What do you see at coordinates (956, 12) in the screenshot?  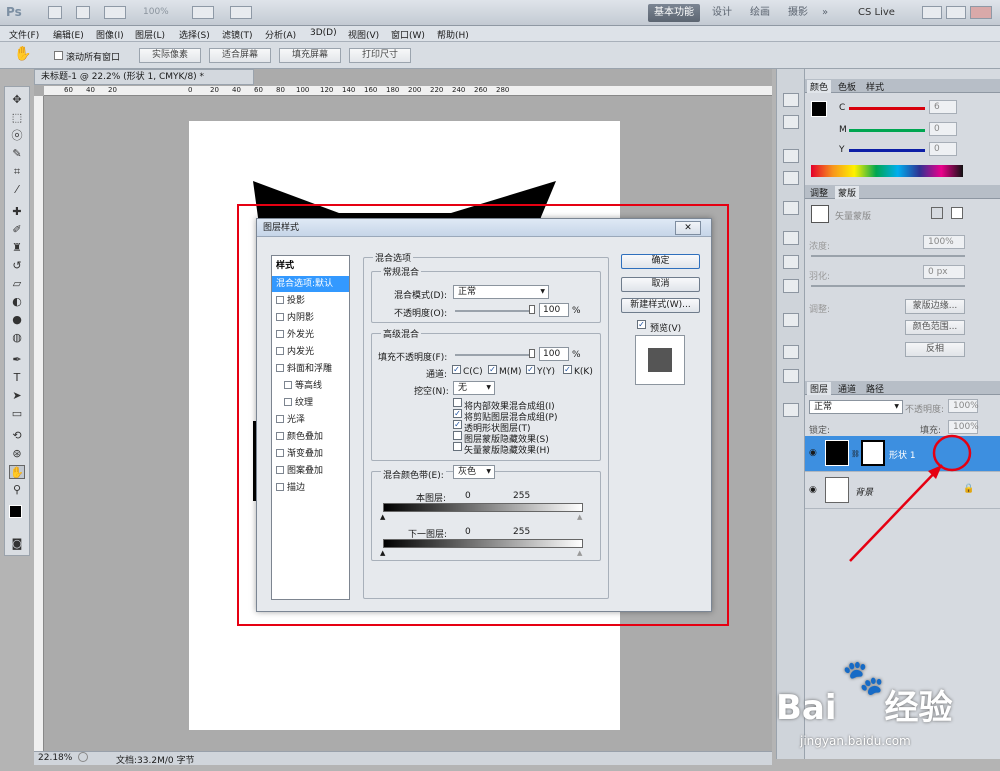 I see `restore-icon` at bounding box center [956, 12].